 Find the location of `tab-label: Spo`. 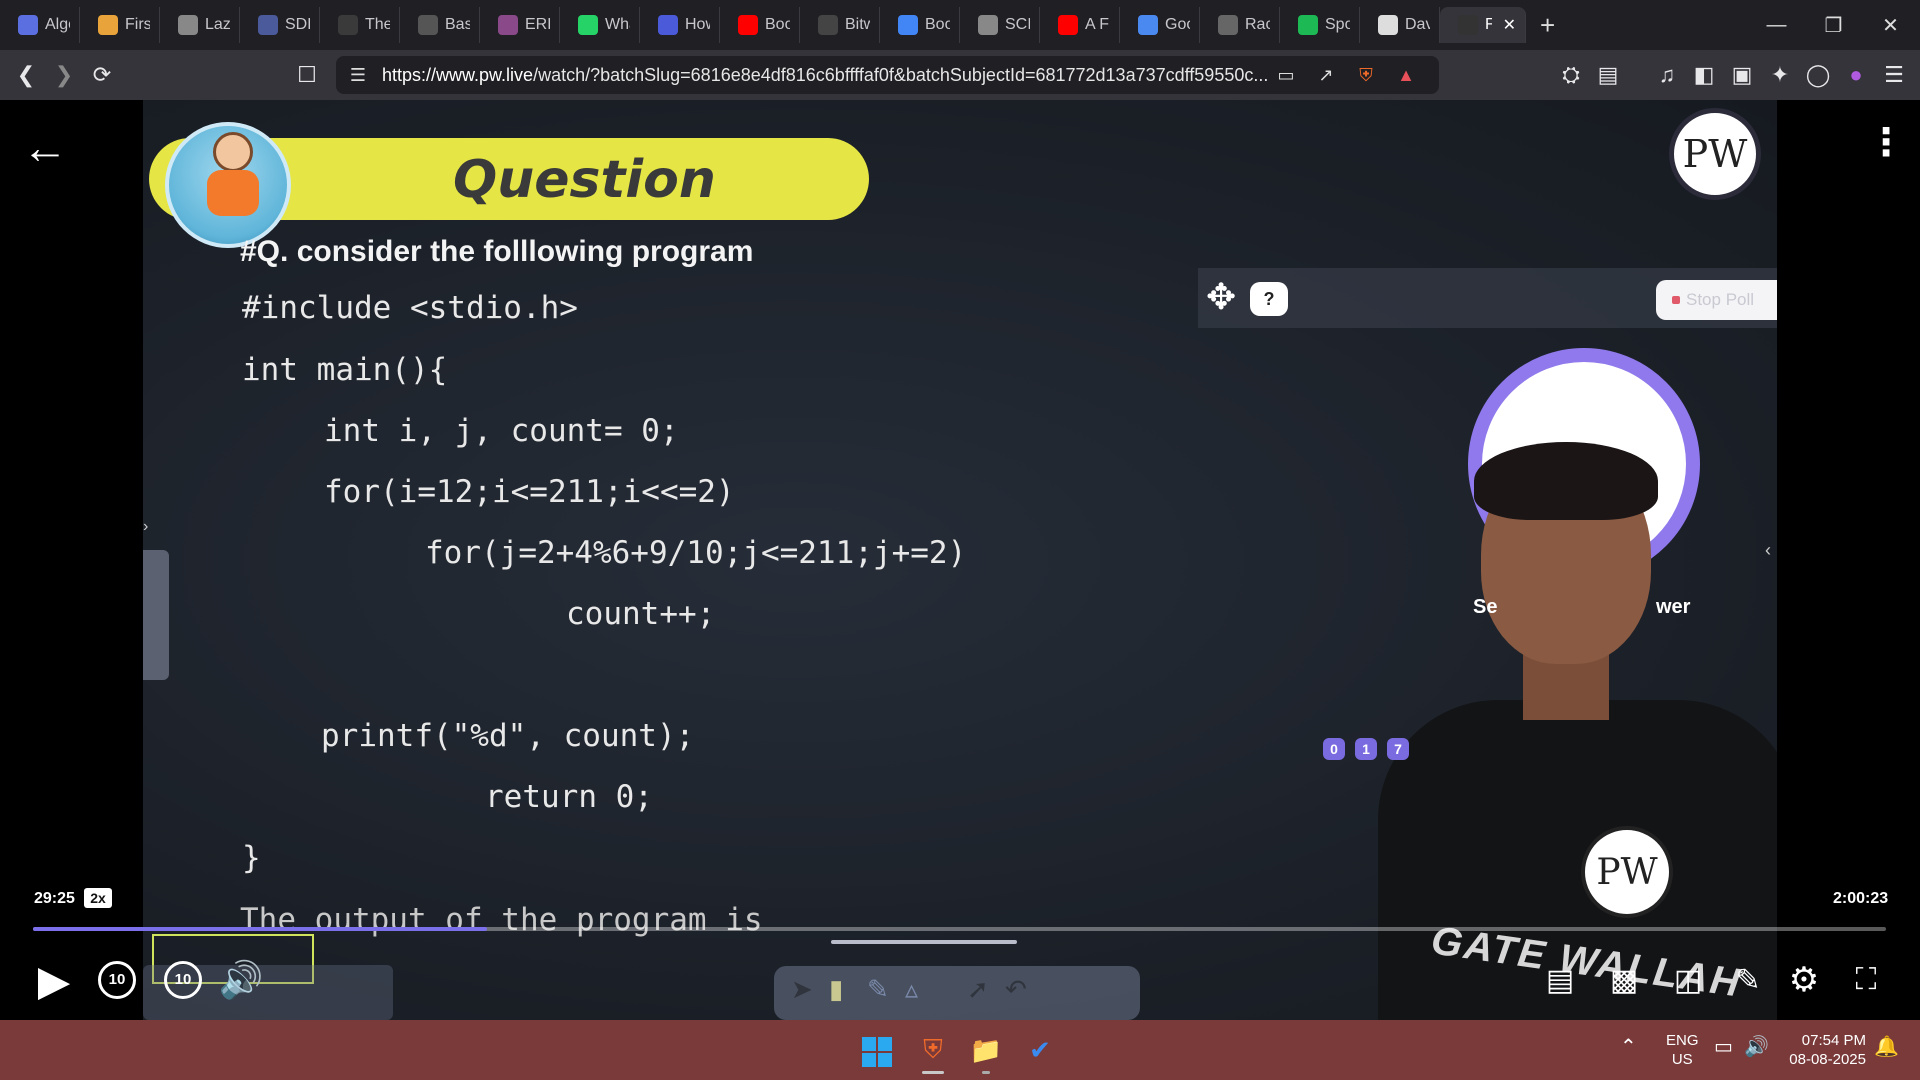

tab-label: Spo is located at coordinates (1337, 24).